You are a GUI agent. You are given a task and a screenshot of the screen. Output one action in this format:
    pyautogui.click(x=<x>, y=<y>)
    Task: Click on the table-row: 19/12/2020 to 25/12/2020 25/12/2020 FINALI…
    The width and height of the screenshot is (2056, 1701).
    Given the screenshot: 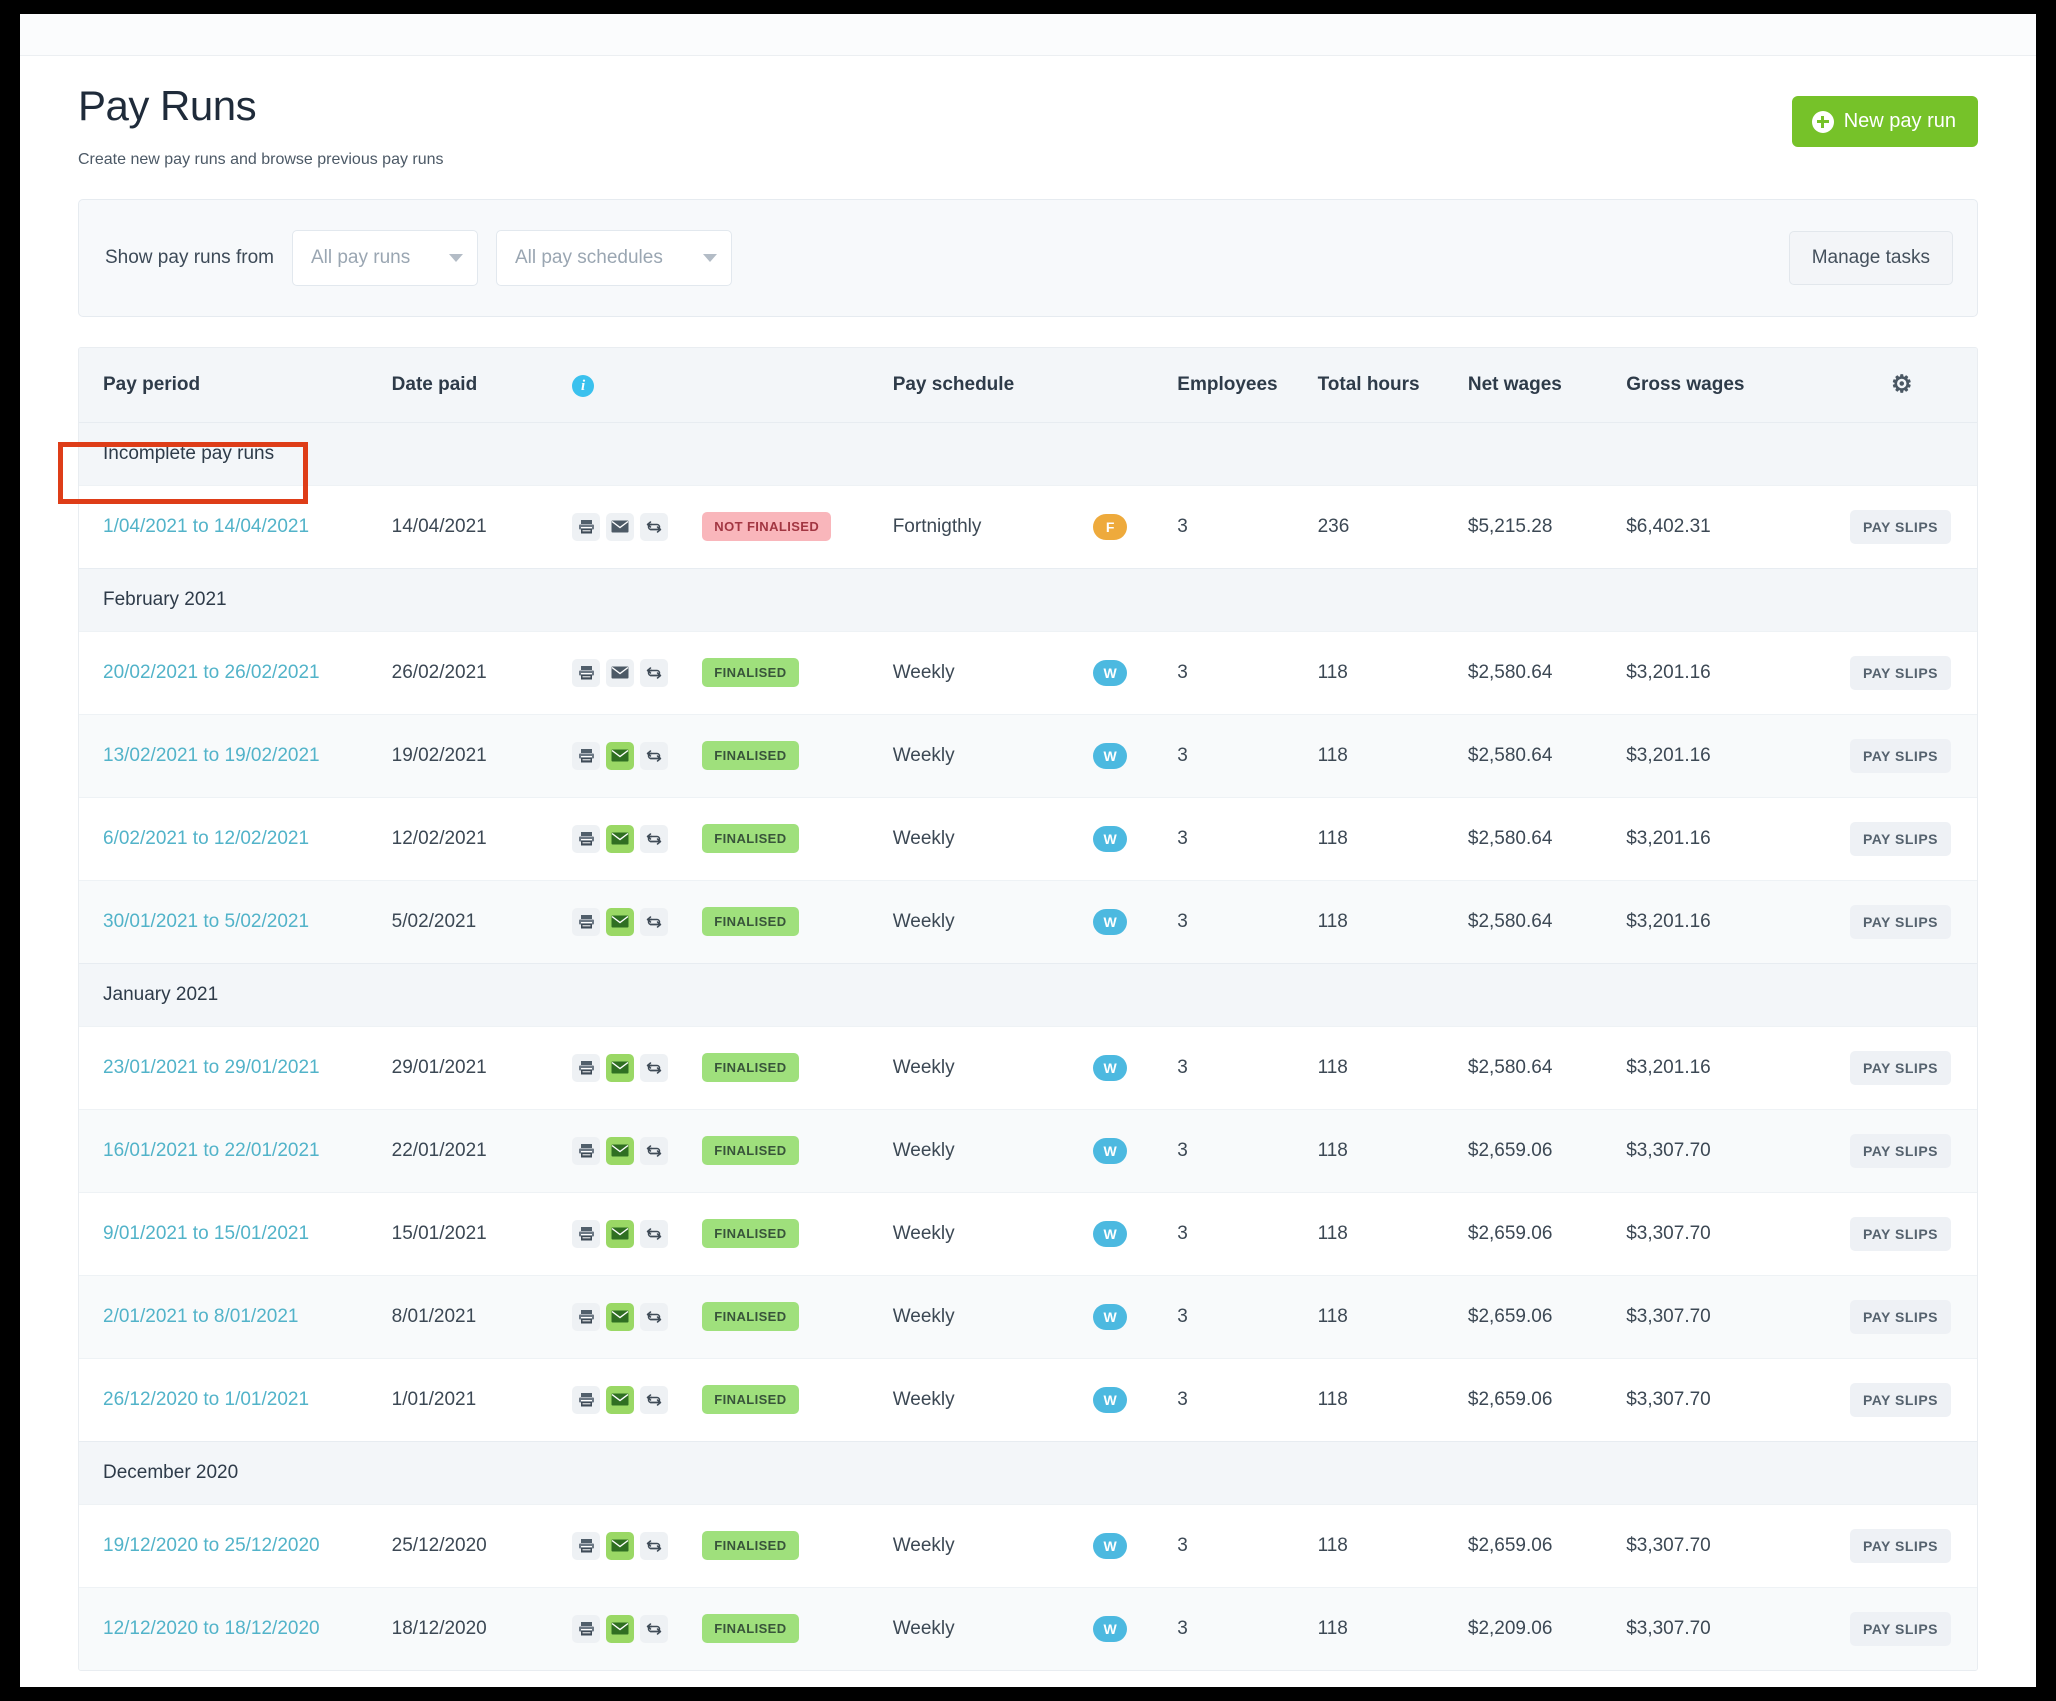 What is the action you would take?
    pyautogui.click(x=1028, y=1545)
    